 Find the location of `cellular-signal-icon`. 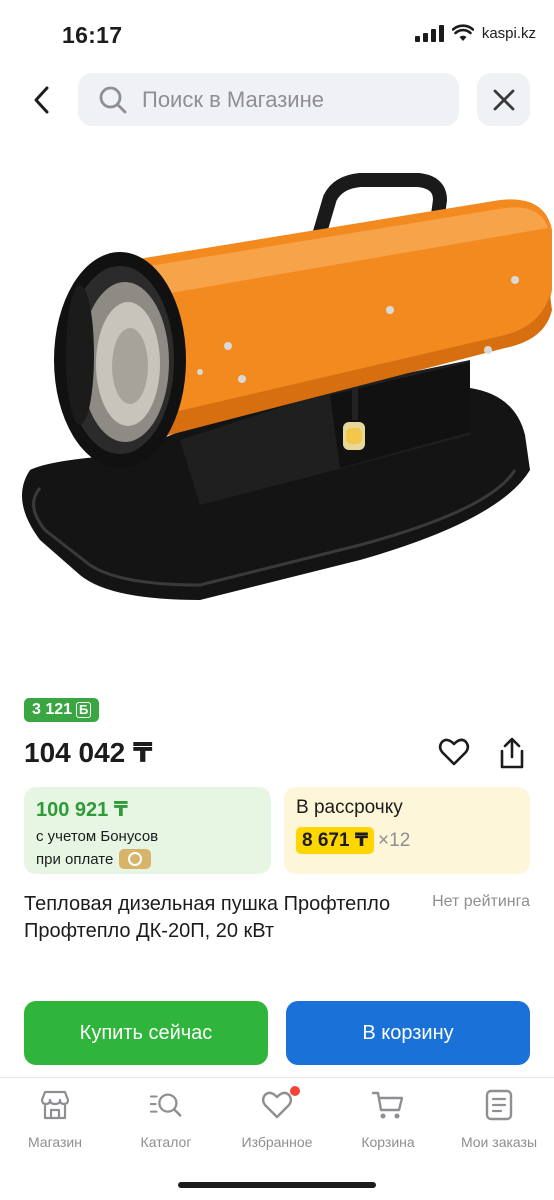

cellular-signal-icon is located at coordinates (429, 33).